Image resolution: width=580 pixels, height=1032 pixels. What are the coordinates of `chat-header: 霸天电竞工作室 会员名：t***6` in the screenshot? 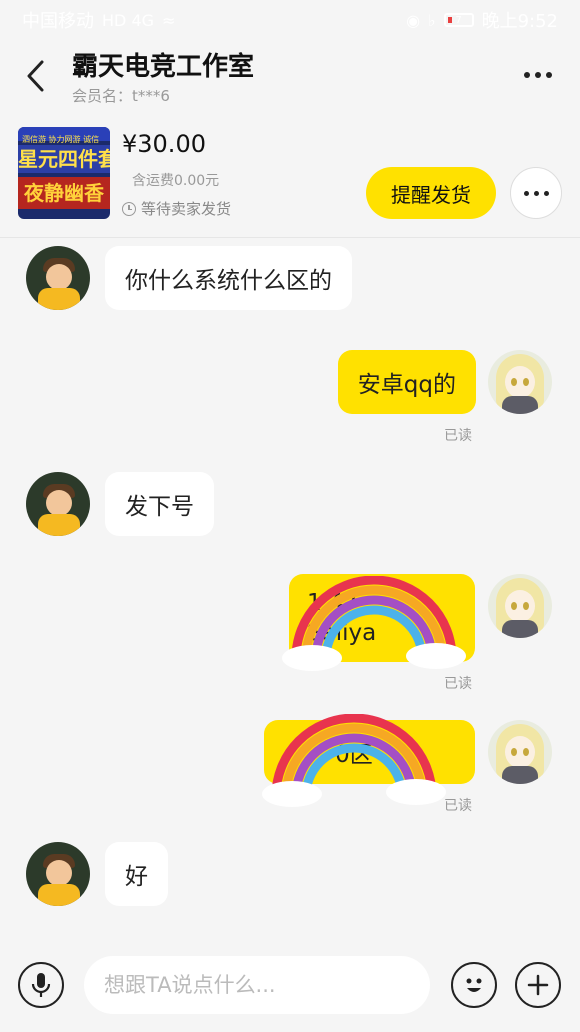 It's located at (290, 76).